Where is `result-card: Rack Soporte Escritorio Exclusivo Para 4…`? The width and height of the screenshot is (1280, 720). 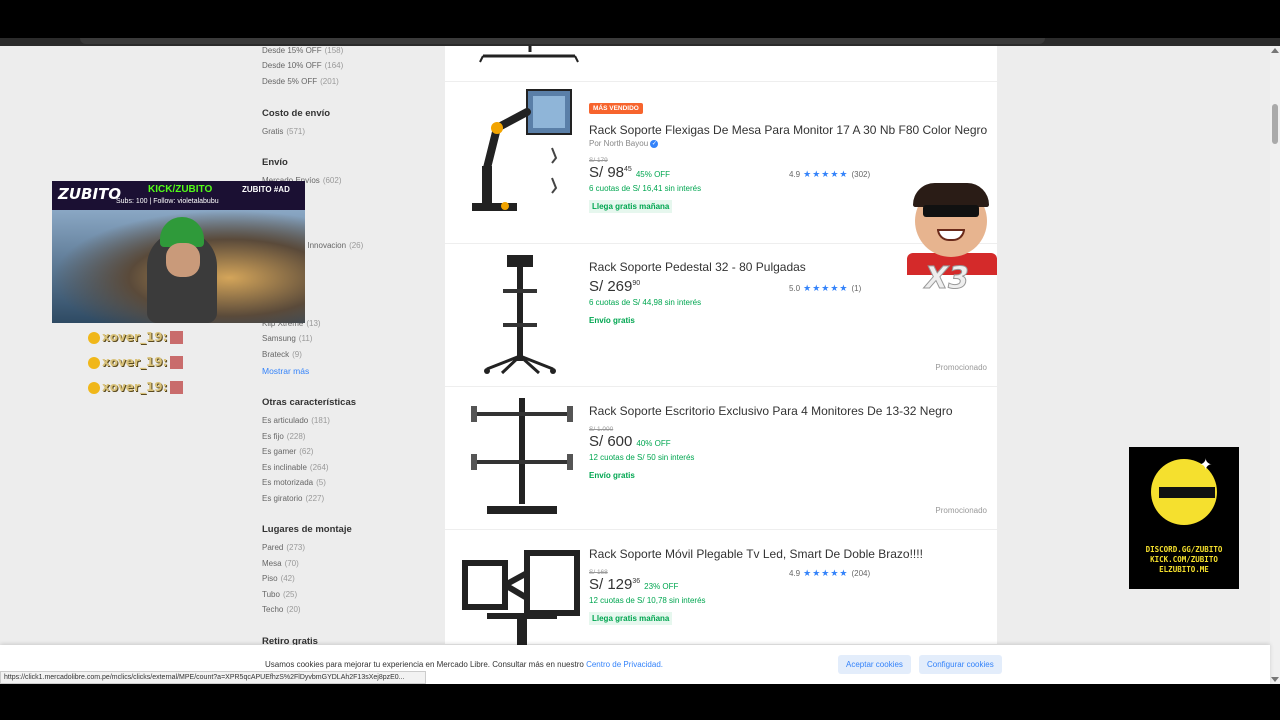
result-card: Rack Soporte Escritorio Exclusivo Para 4… is located at coordinates (721, 459).